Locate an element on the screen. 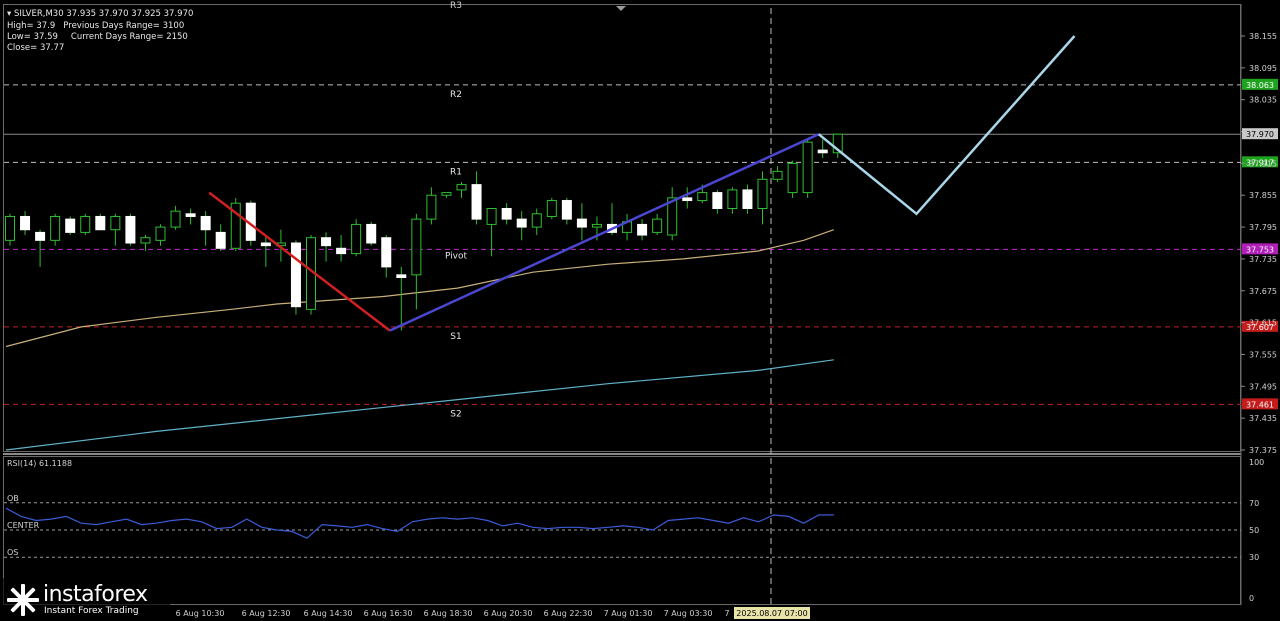  r3-label: R3 is located at coordinates (456, 6).